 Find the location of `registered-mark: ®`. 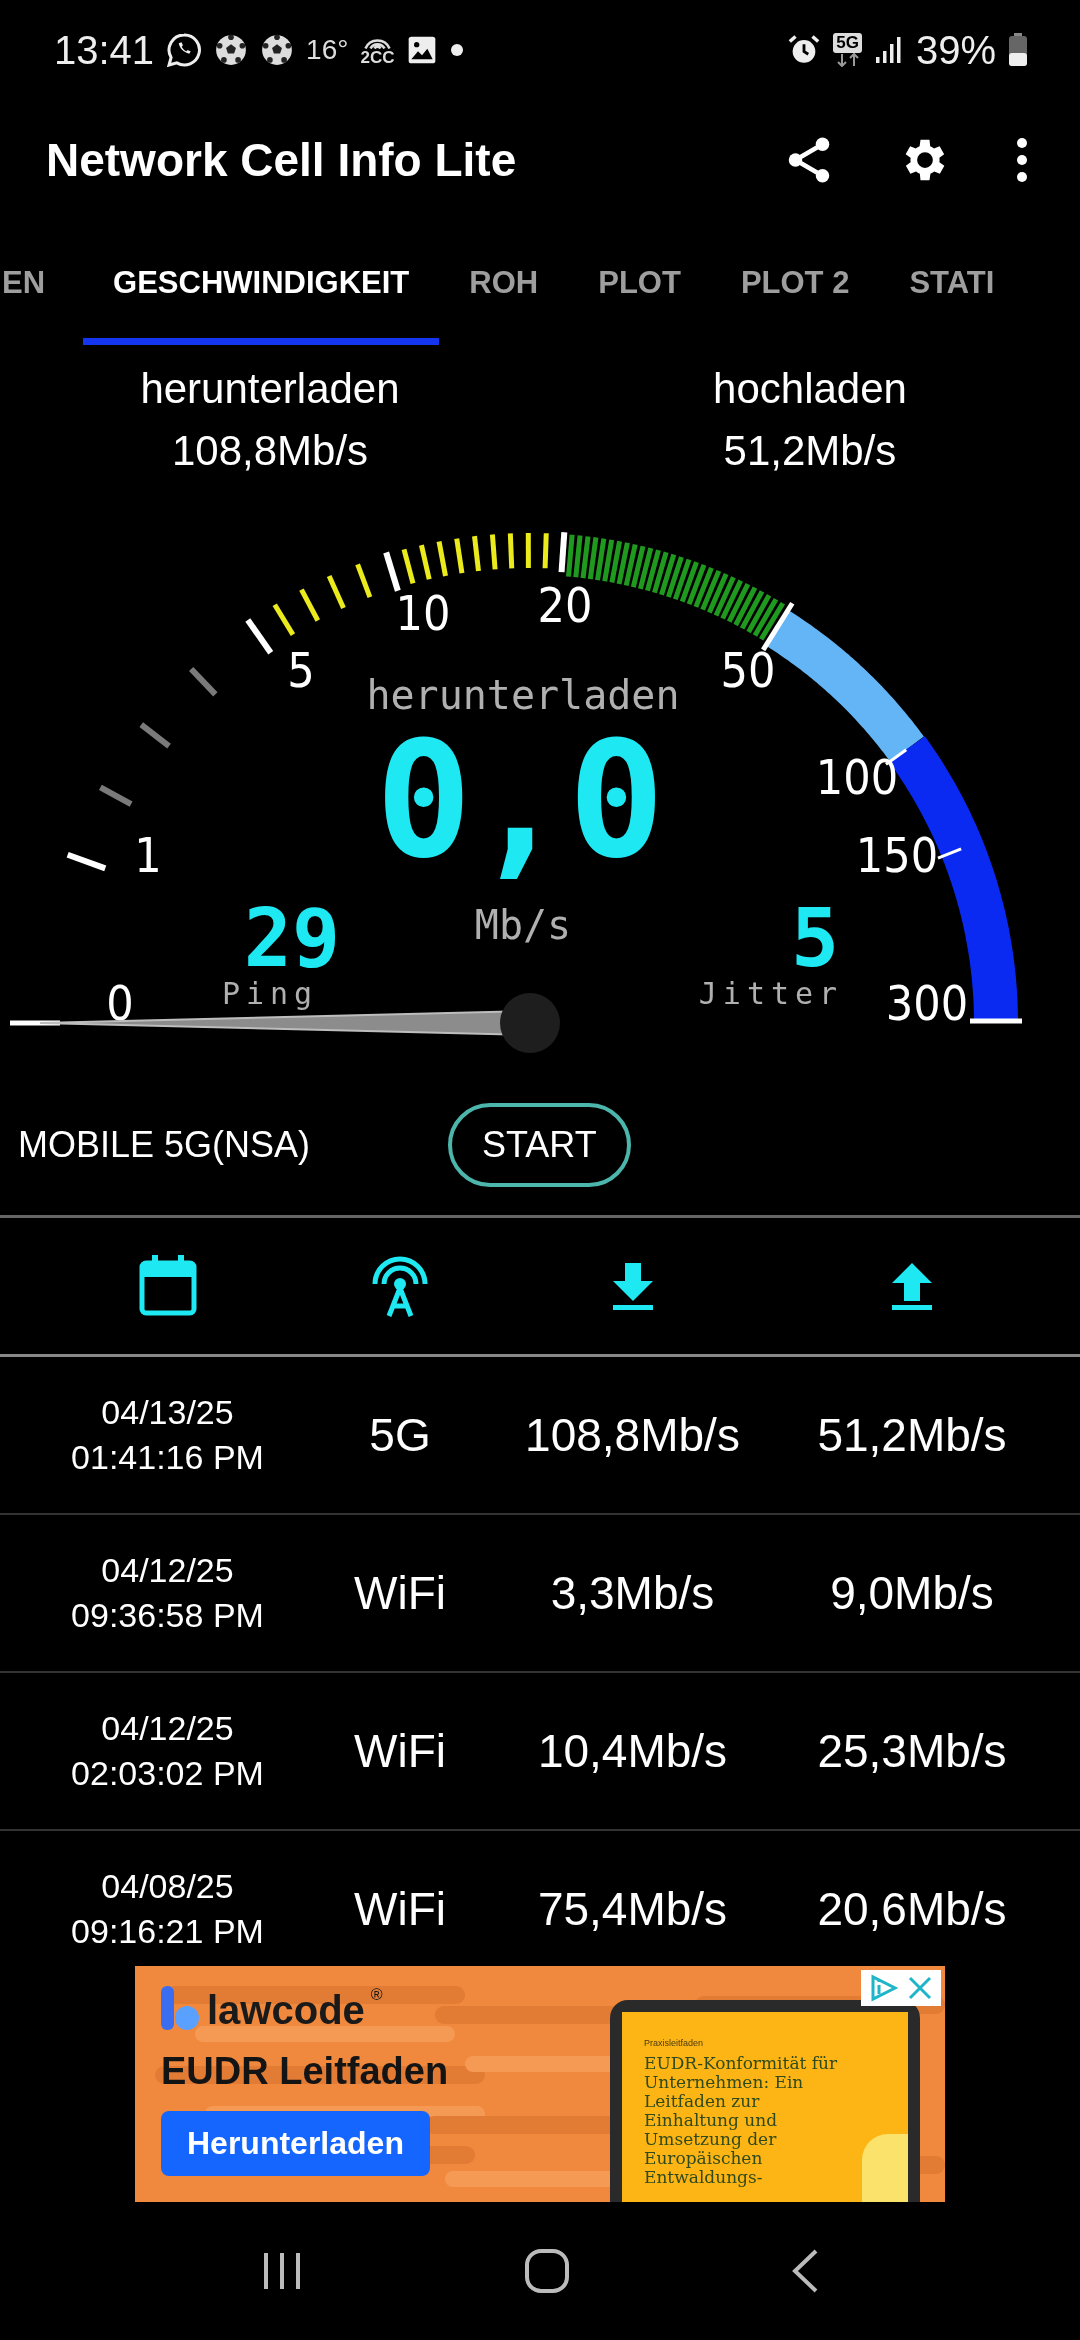

registered-mark: ® is located at coordinates (376, 1995).